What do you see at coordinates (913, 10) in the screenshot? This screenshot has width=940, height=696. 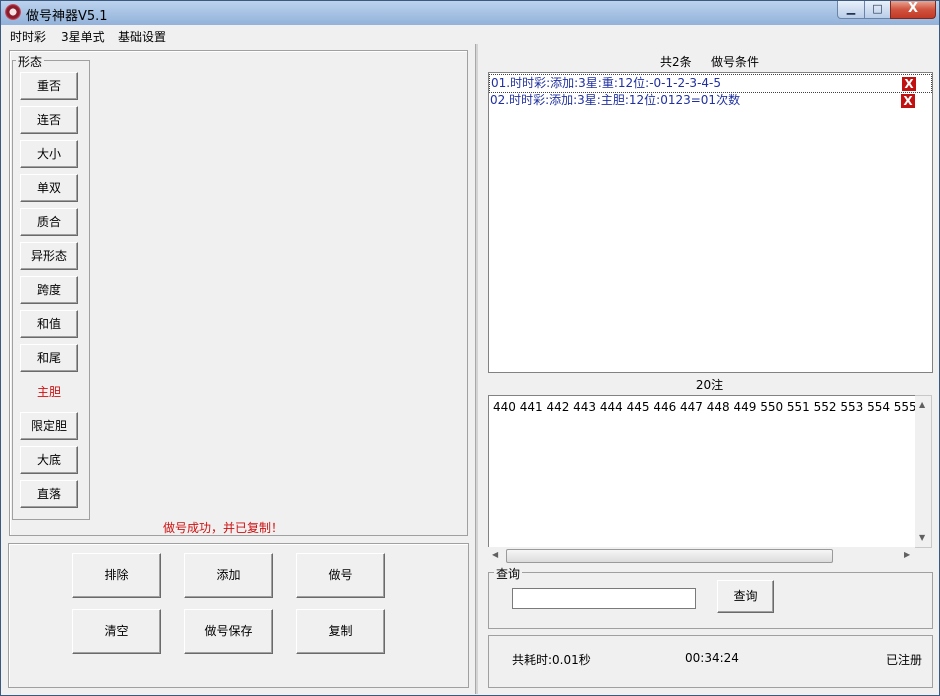 I see `close-button: X` at bounding box center [913, 10].